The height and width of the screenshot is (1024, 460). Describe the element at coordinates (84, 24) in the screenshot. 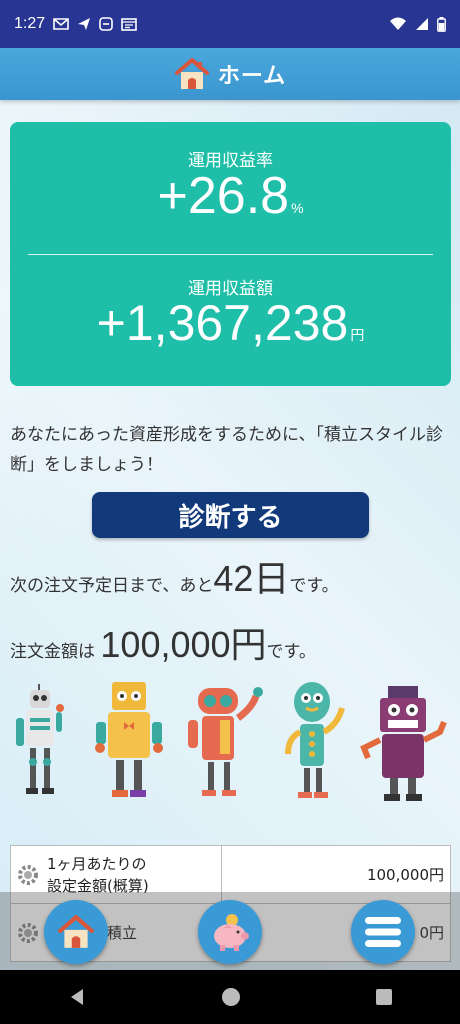

I see `telegram-icon` at that location.